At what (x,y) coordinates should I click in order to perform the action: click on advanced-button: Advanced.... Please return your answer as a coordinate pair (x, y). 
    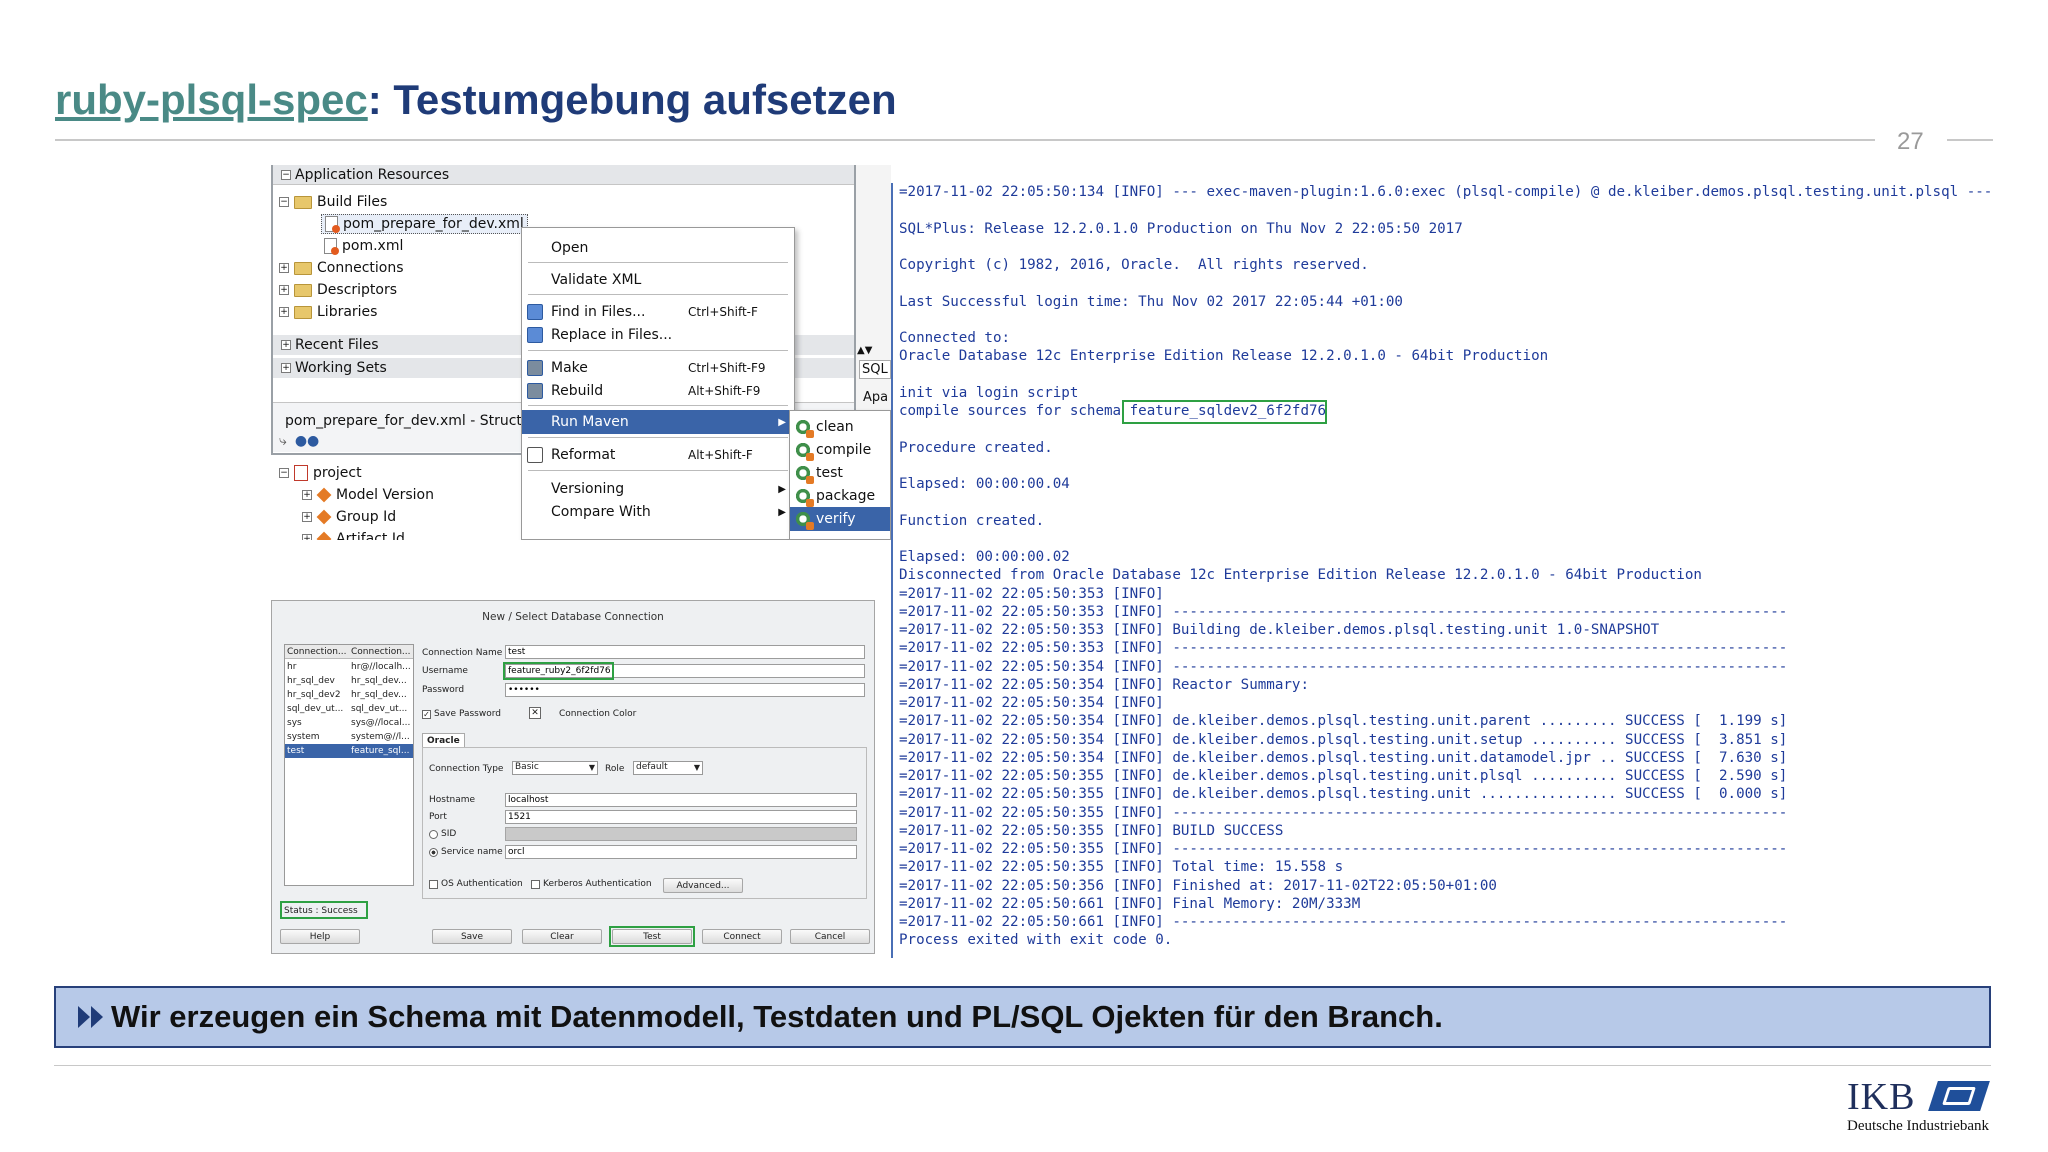
    Looking at the image, I should click on (703, 885).